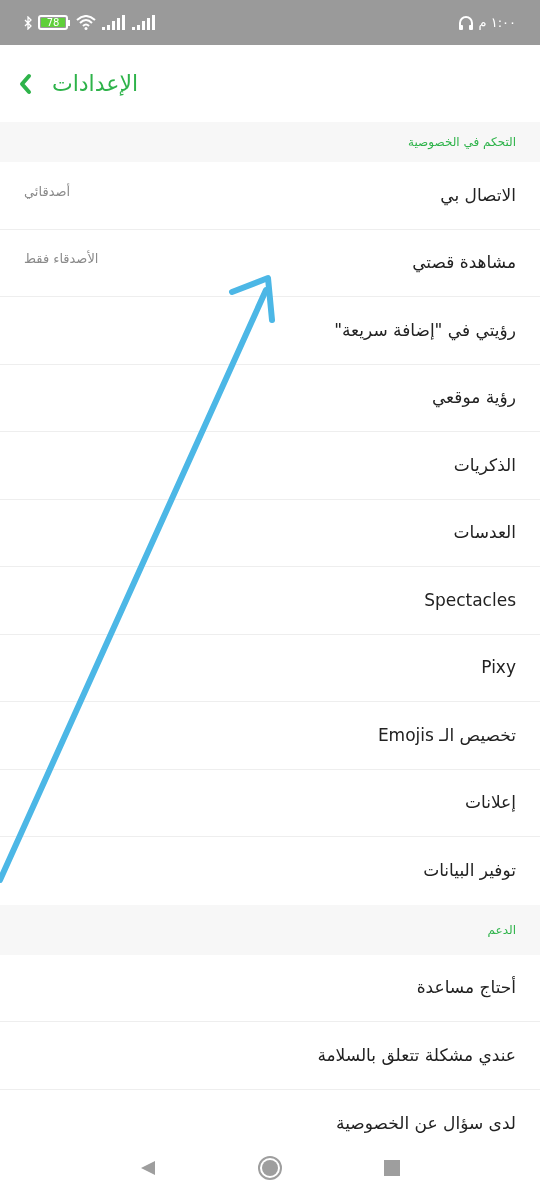  Describe the element at coordinates (469, 871) in the screenshot. I see `row-label: توفير البيانات` at that location.